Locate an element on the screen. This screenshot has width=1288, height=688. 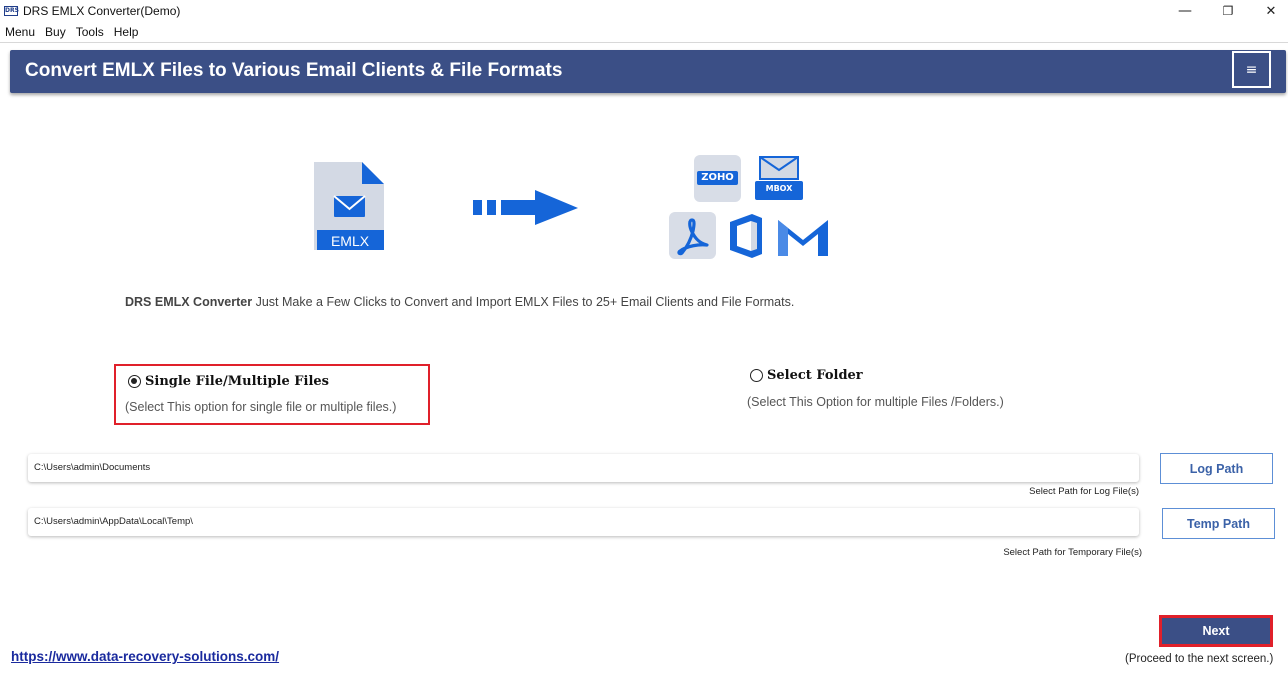
zoho-icon: ZOHO is located at coordinates (717, 178).